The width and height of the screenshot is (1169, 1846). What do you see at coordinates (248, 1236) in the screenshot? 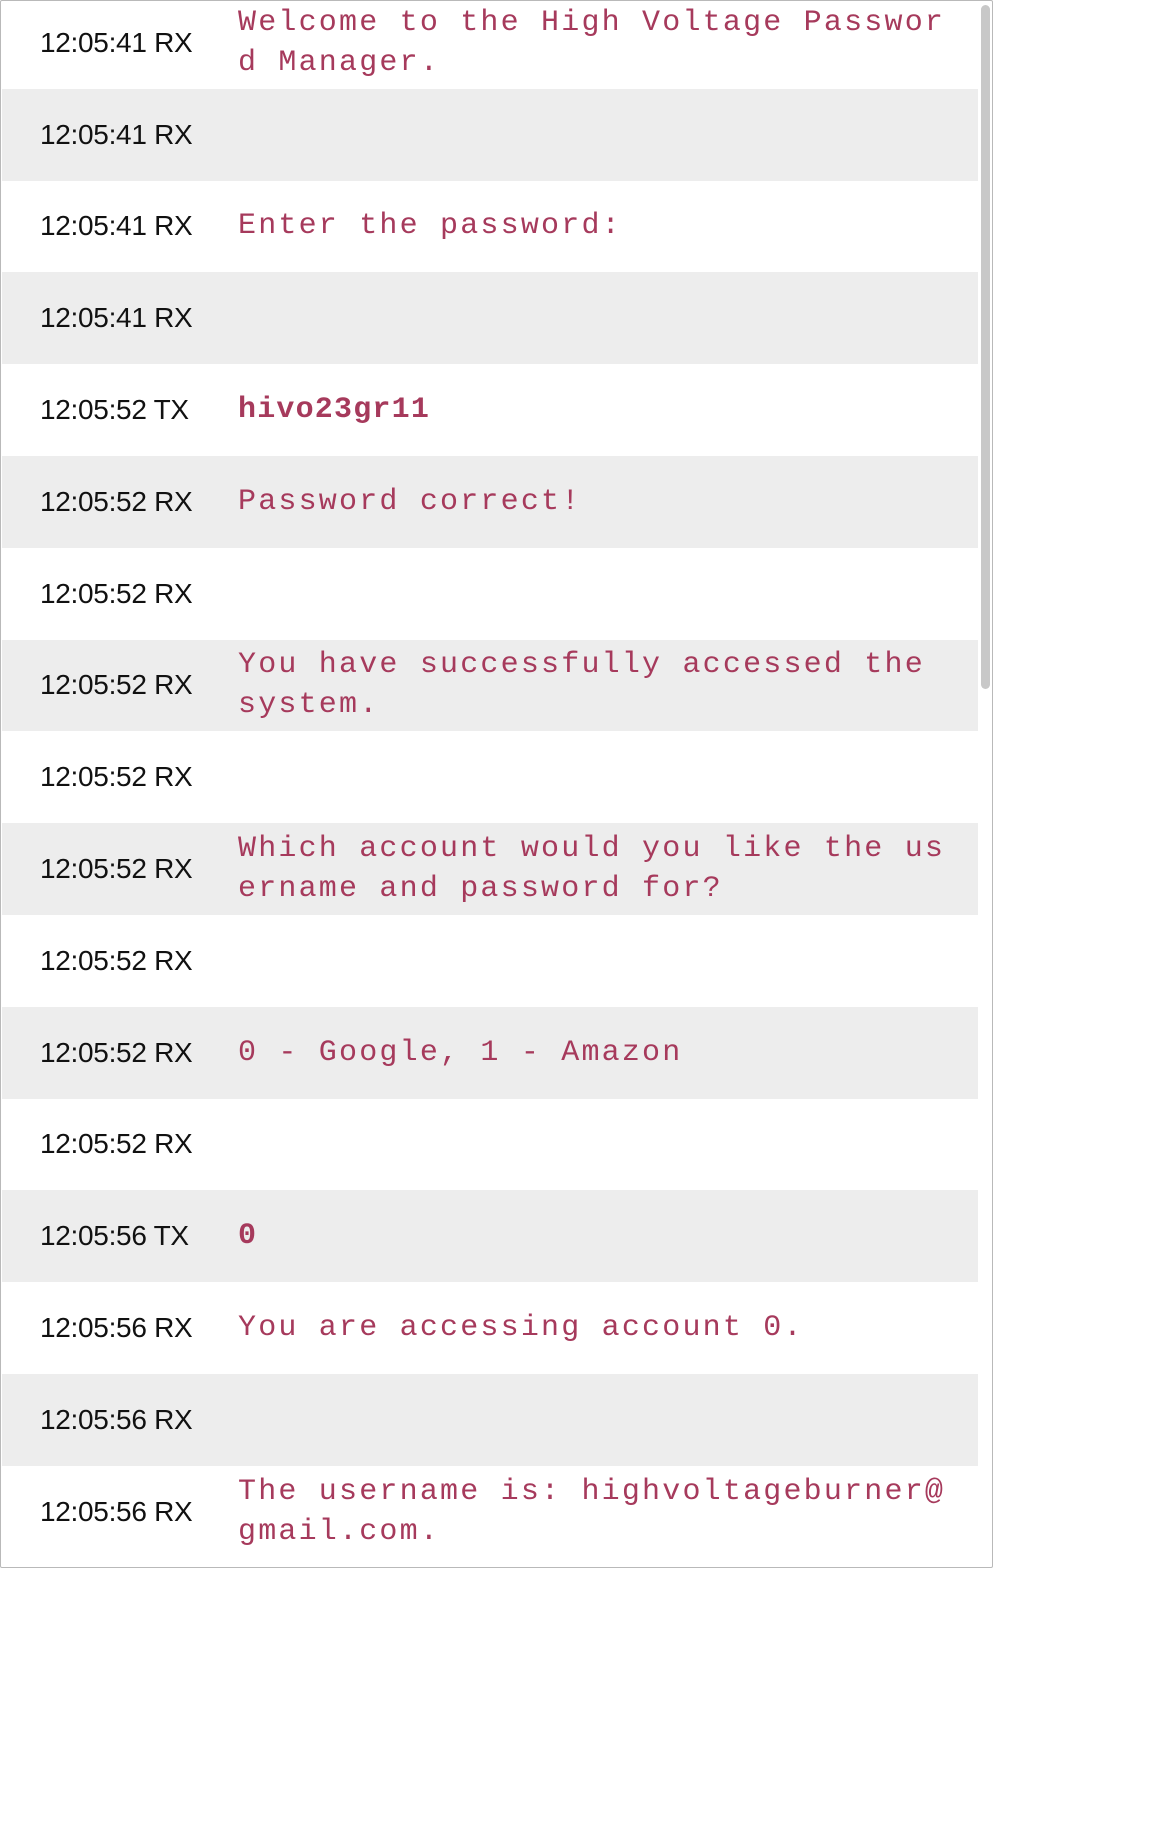
I see `log-message-sent: 0` at bounding box center [248, 1236].